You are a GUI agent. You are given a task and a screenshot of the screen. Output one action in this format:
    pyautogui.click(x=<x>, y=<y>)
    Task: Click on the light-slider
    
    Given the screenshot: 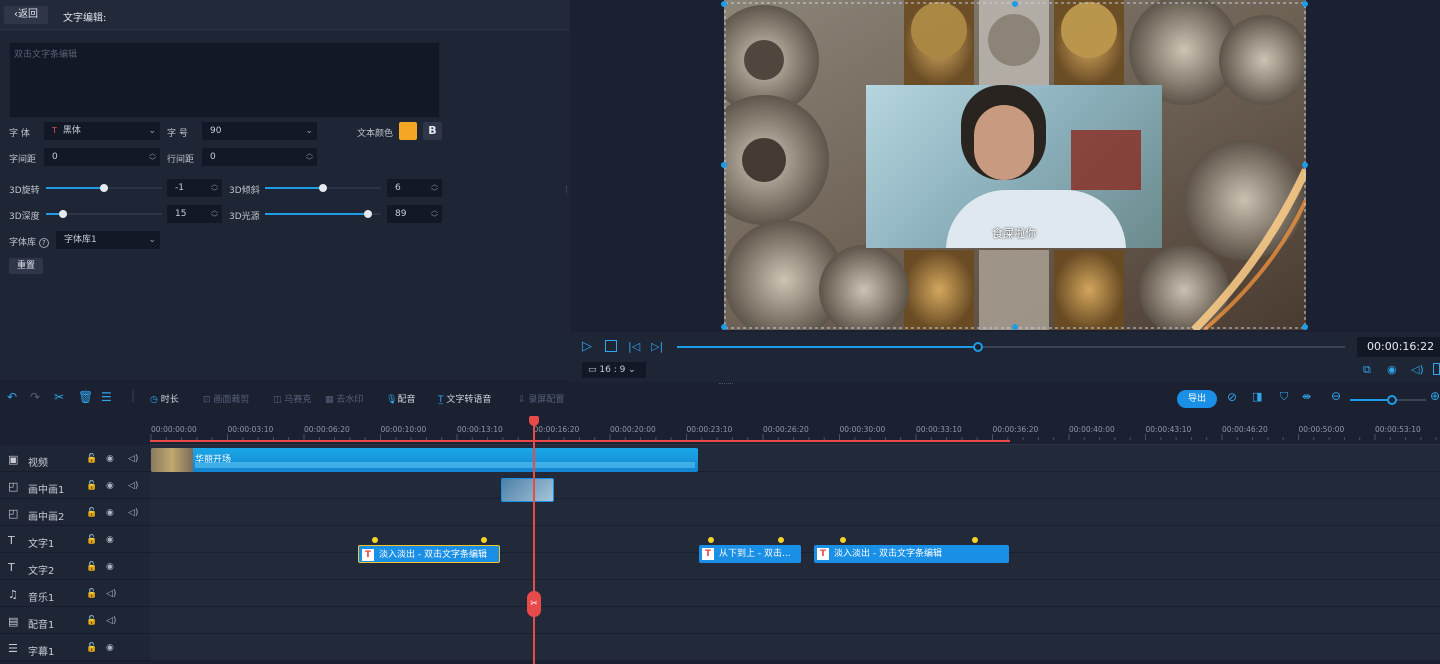 What is the action you would take?
    pyautogui.click(x=323, y=214)
    